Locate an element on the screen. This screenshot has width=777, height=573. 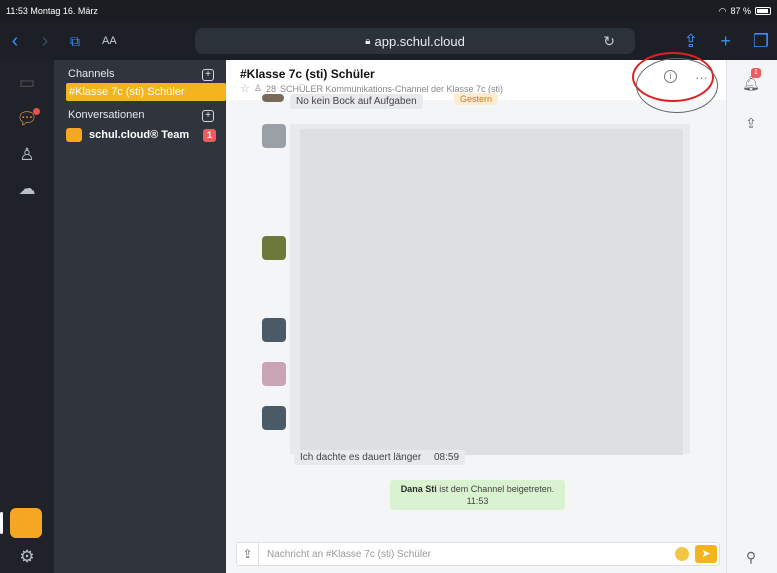
system-text: ist dem Channel beigetreten. is located at coordinates (497, 489).